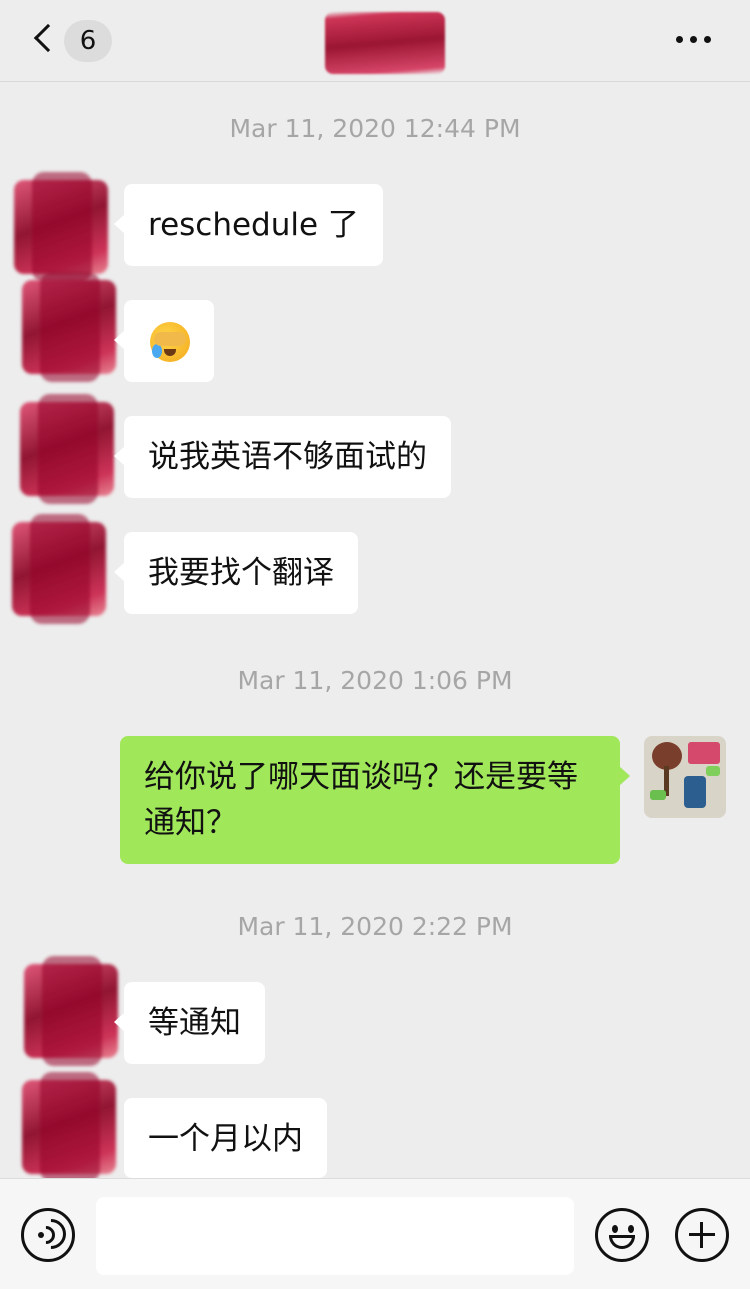 The image size is (750, 1289). What do you see at coordinates (385, 43) in the screenshot?
I see `chat-title-redacted` at bounding box center [385, 43].